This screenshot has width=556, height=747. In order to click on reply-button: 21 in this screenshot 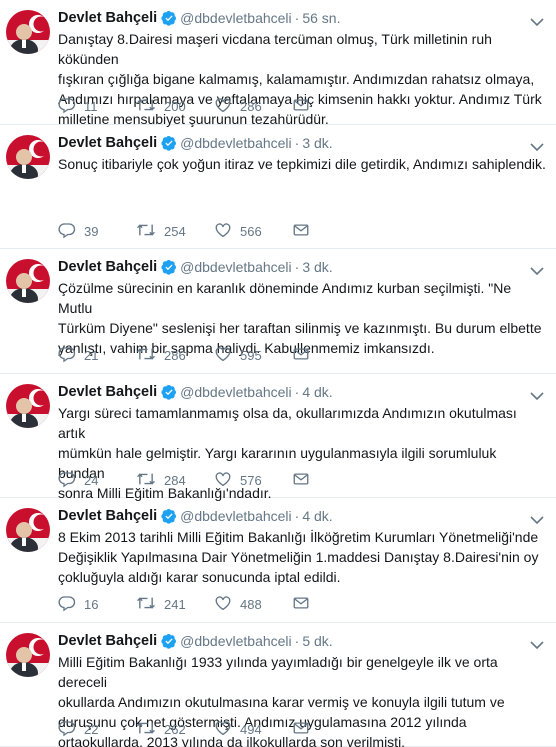, I will do `click(97, 355)`.